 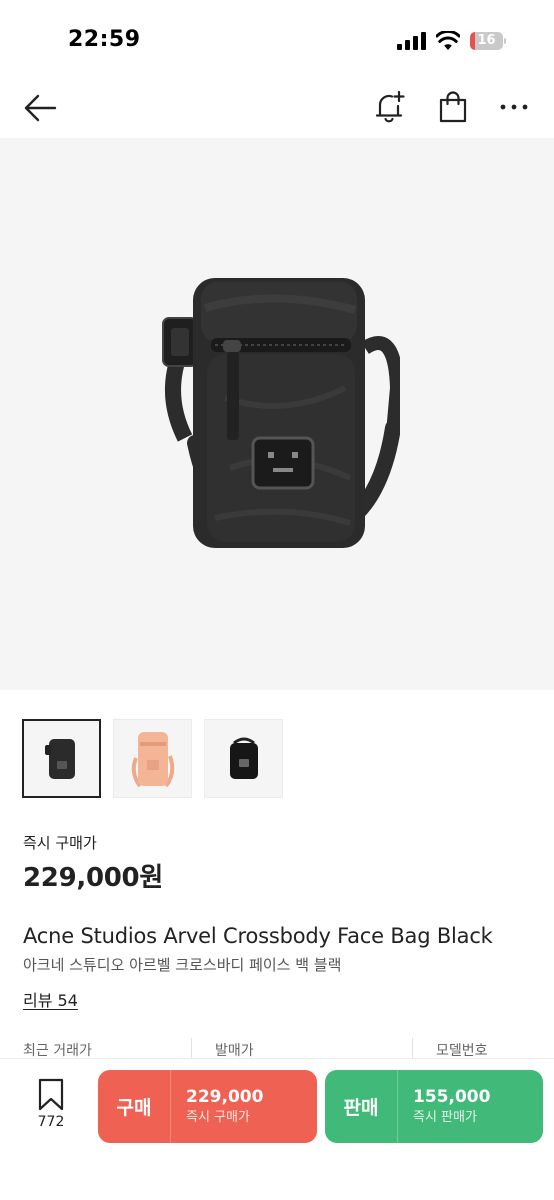 I want to click on price: 229,000원, so click(x=93, y=878).